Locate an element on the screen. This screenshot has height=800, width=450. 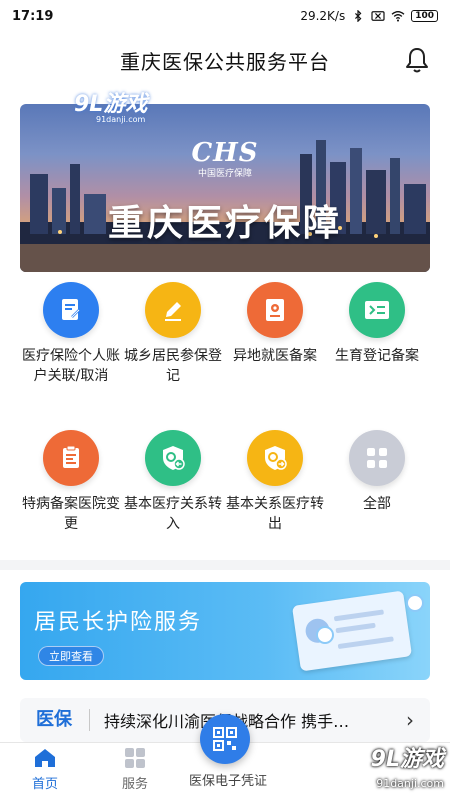
chevron-right-icon: › is located at coordinates (418, 720).